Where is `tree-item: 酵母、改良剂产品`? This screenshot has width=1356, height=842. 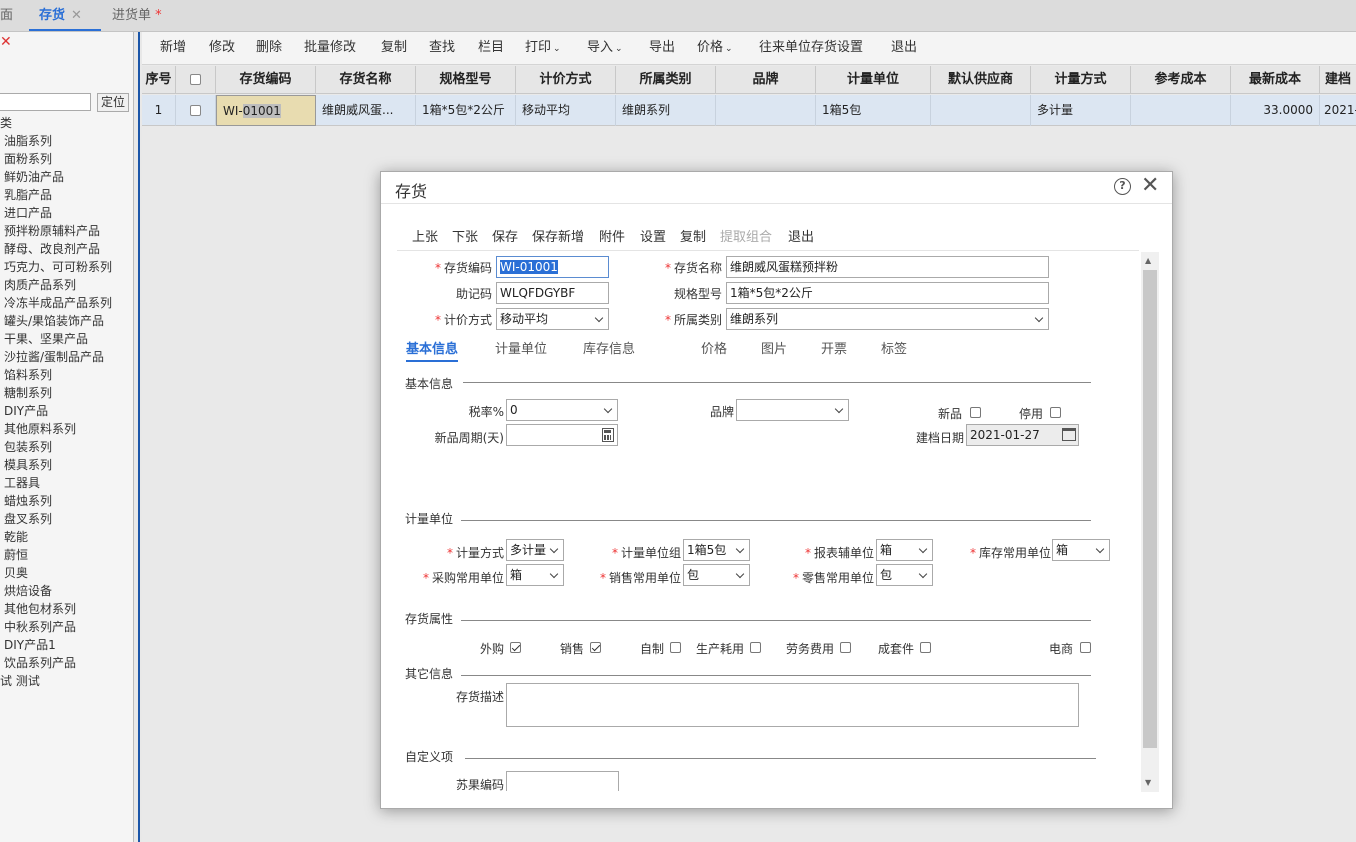 tree-item: 酵母、改良剂产品 is located at coordinates (67, 249).